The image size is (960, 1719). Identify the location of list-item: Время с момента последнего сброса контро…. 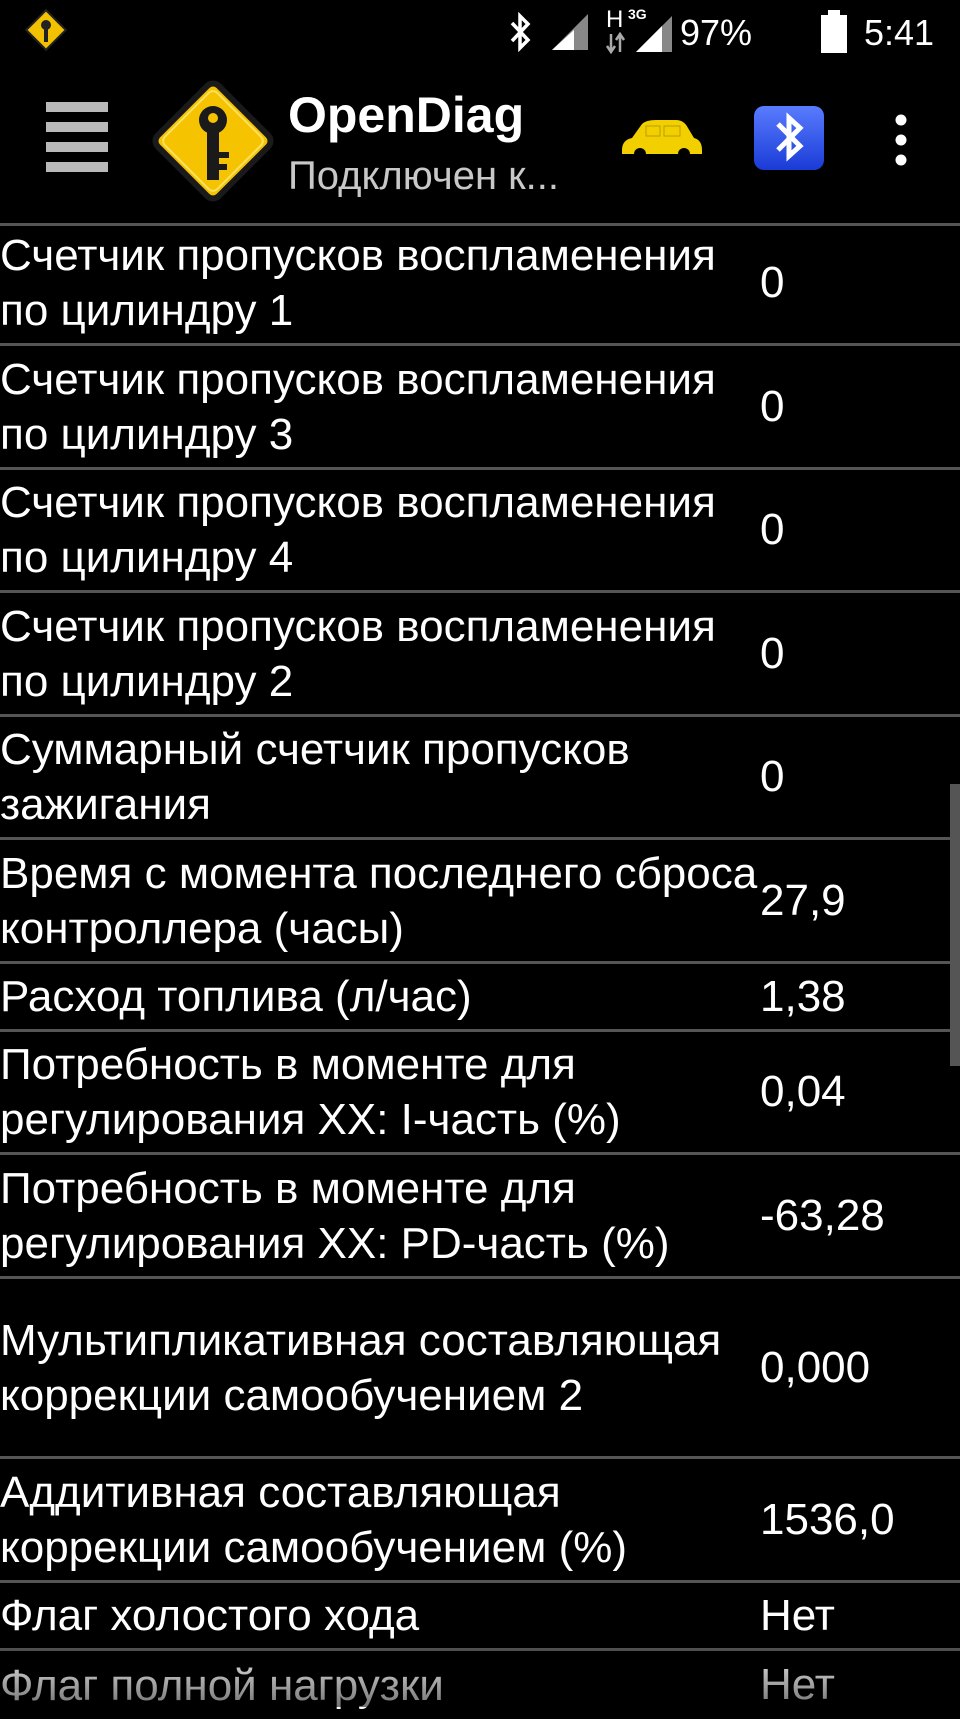
(480, 902).